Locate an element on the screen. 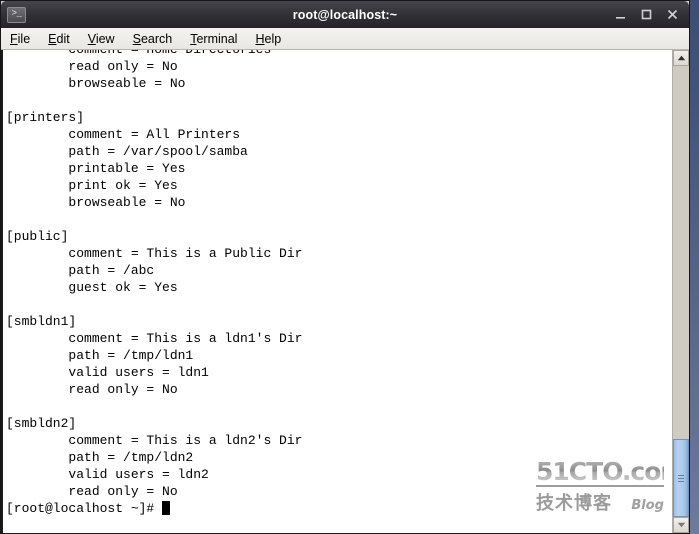  watermark: 51CTO.com 技术博客 Blog is located at coordinates (604, 486).